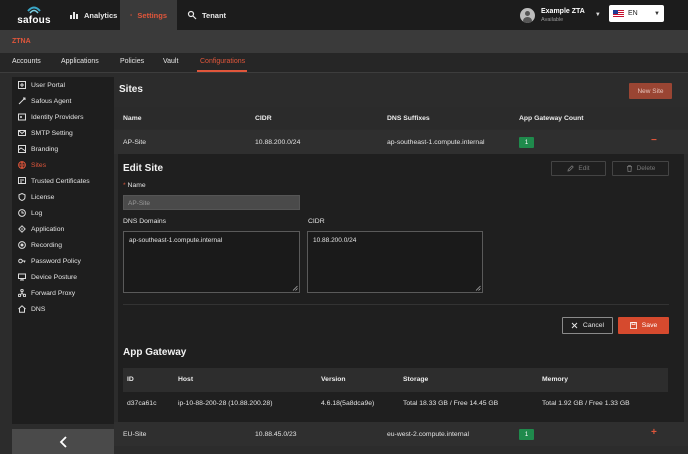 The height and width of the screenshot is (454, 688). Describe the element at coordinates (348, 403) in the screenshot. I see `gateway-version: 4.6.18(5a8dca9e)` at that location.